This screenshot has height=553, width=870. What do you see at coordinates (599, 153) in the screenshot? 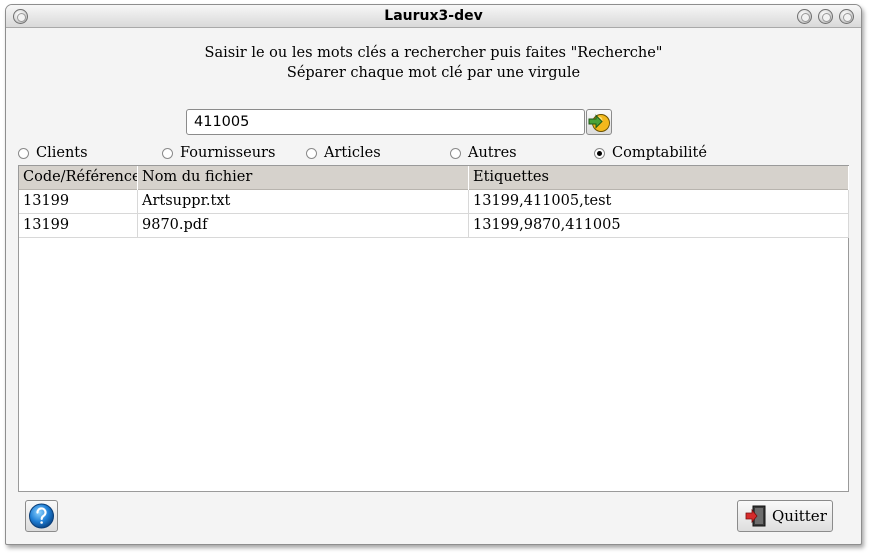
I see `radio-button-selected` at bounding box center [599, 153].